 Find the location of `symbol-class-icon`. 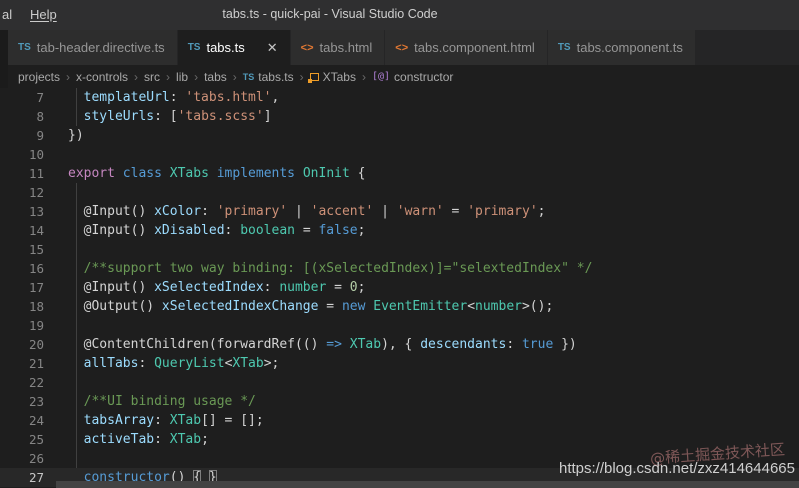

symbol-class-icon is located at coordinates (313, 77).